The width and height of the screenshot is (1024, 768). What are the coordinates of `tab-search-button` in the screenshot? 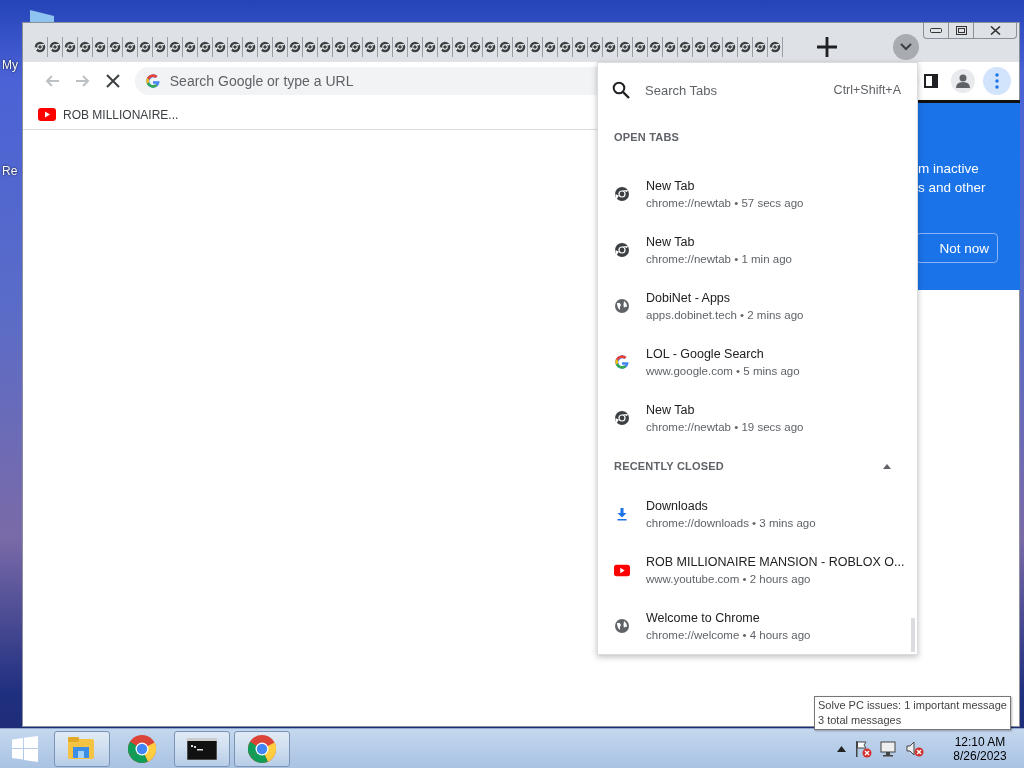 It's located at (906, 46).